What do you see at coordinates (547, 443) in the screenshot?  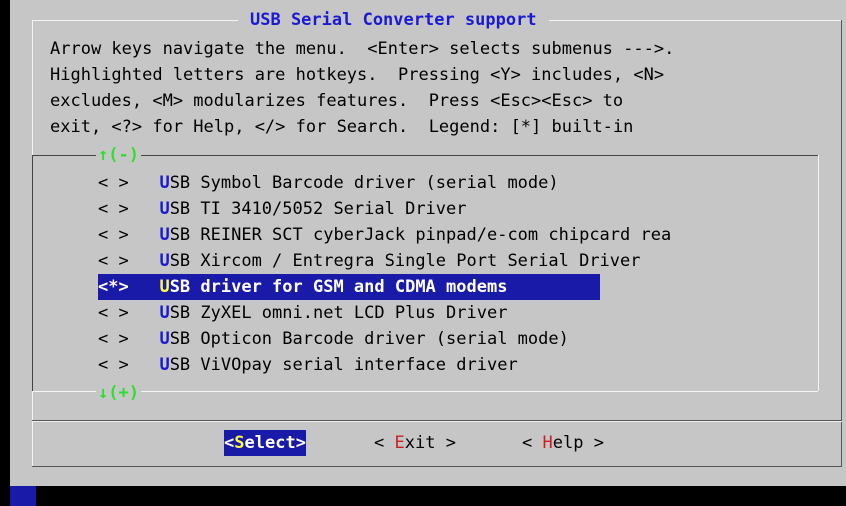 I see `help-hotkey: H` at bounding box center [547, 443].